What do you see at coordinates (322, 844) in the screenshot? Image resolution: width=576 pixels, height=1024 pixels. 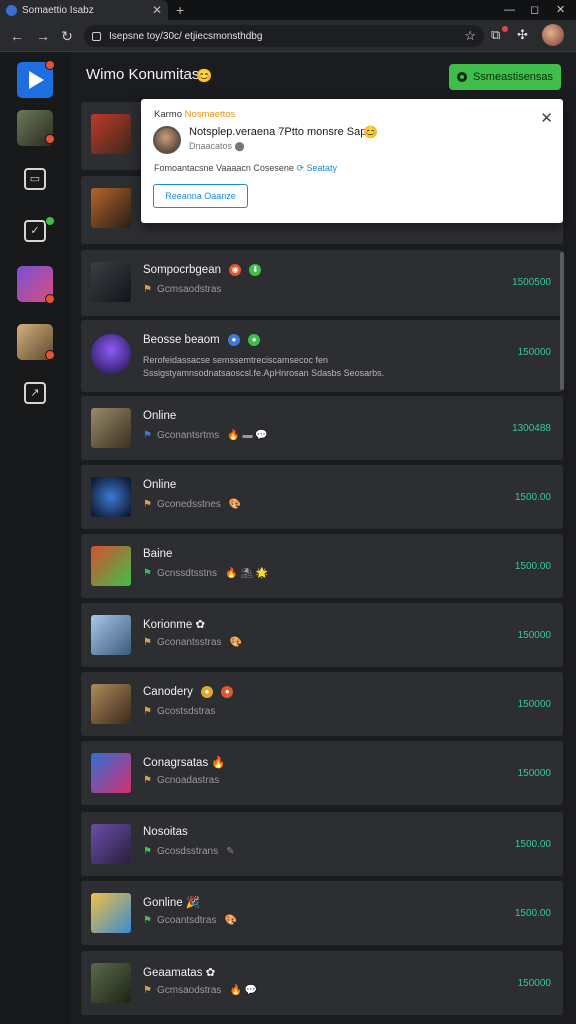 I see `table-row: Nosoitas ⚑ Gcosdsstrans ✎ 1500.00` at bounding box center [322, 844].